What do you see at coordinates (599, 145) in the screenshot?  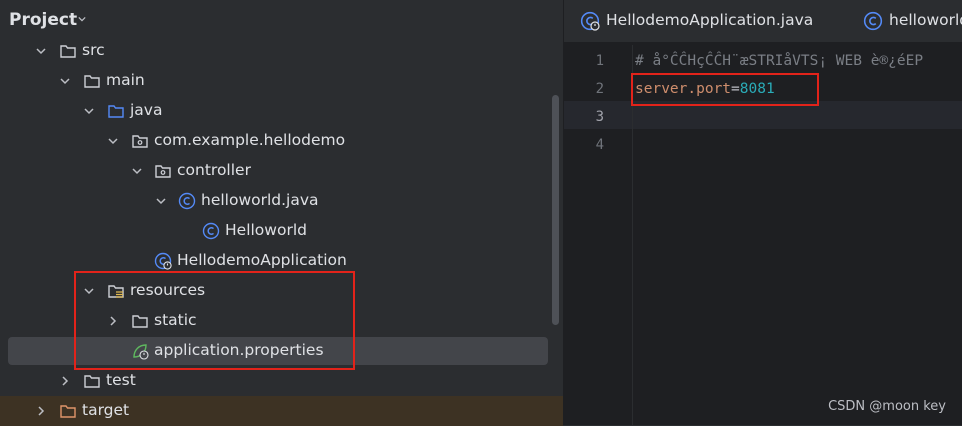 I see `line-number: 4` at bounding box center [599, 145].